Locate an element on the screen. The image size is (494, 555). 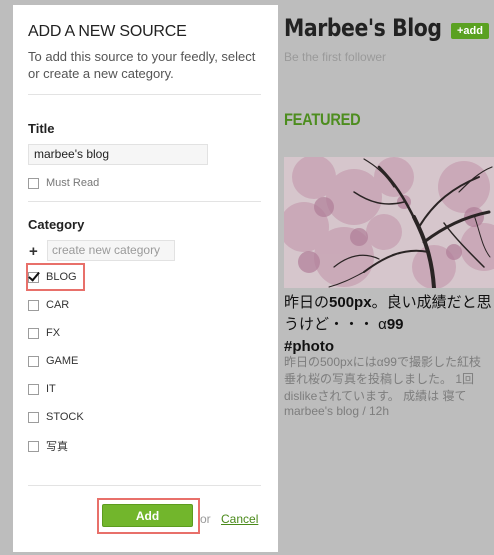
category-checkbox-fx is located at coordinates (33, 333).